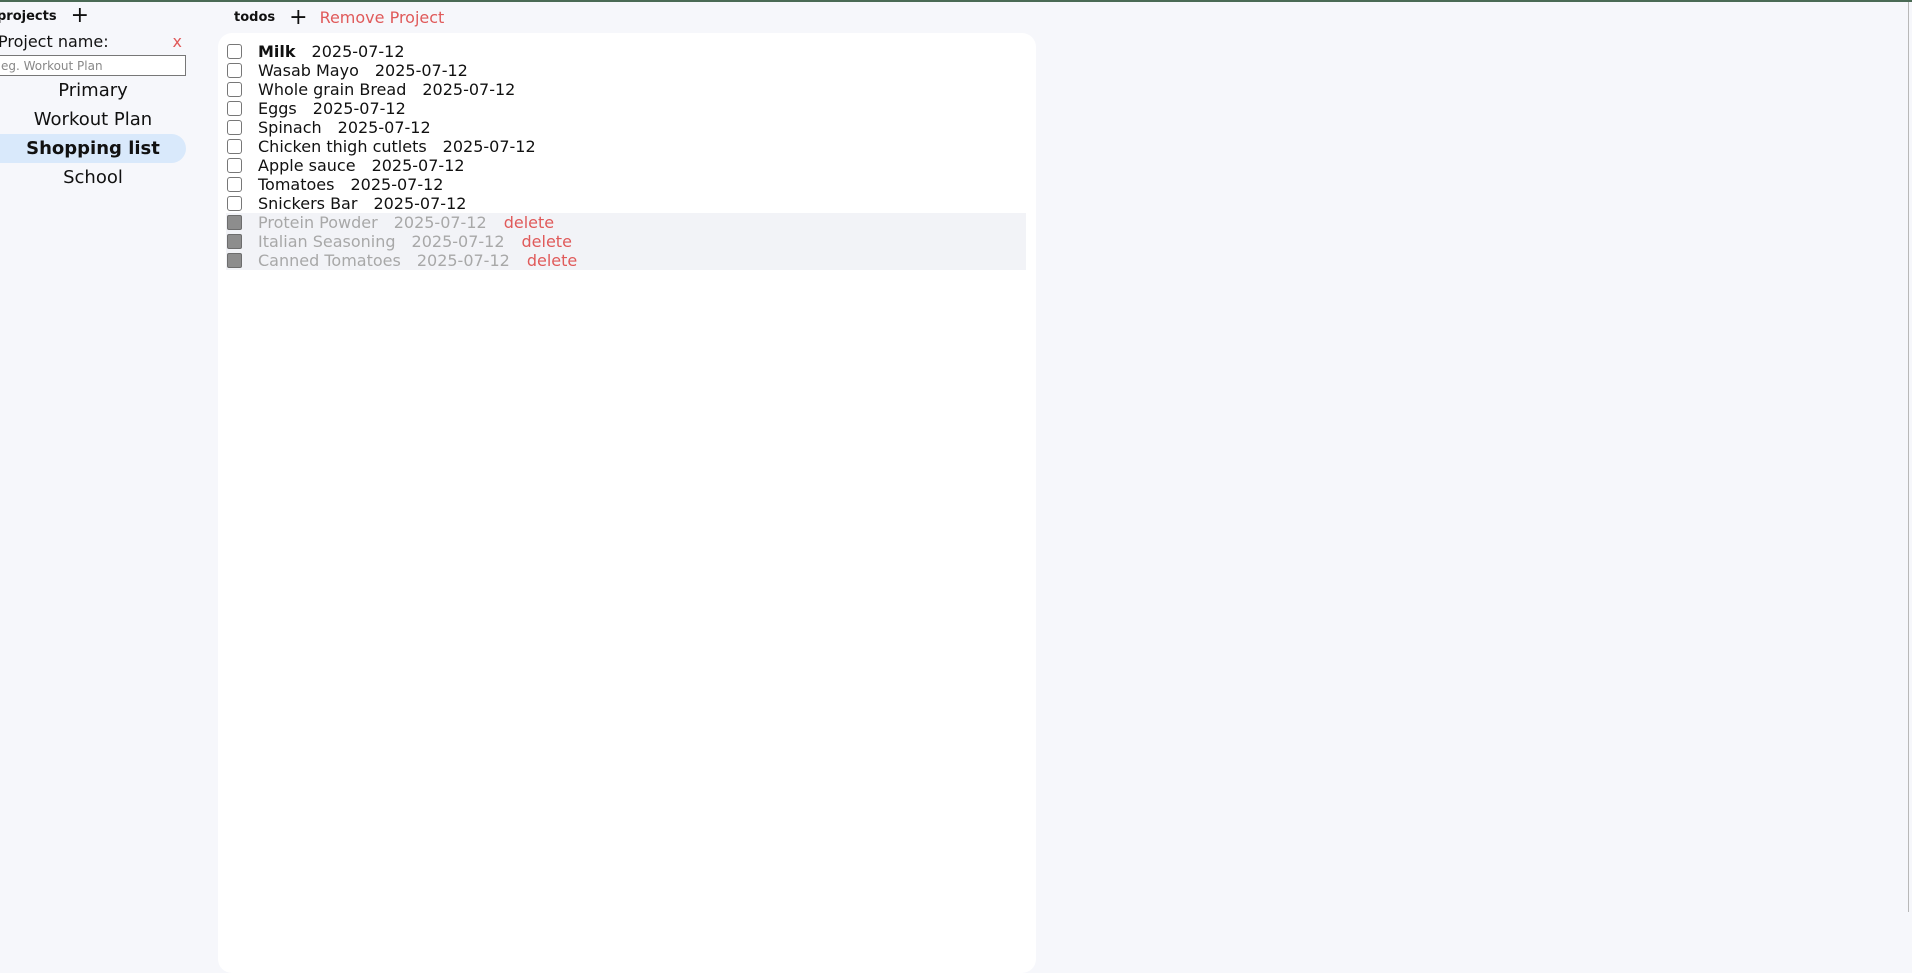 The height and width of the screenshot is (973, 1912). Describe the element at coordinates (626, 146) in the screenshot. I see `todo-row: Chicken thigh cutlets 2025-07-12` at that location.